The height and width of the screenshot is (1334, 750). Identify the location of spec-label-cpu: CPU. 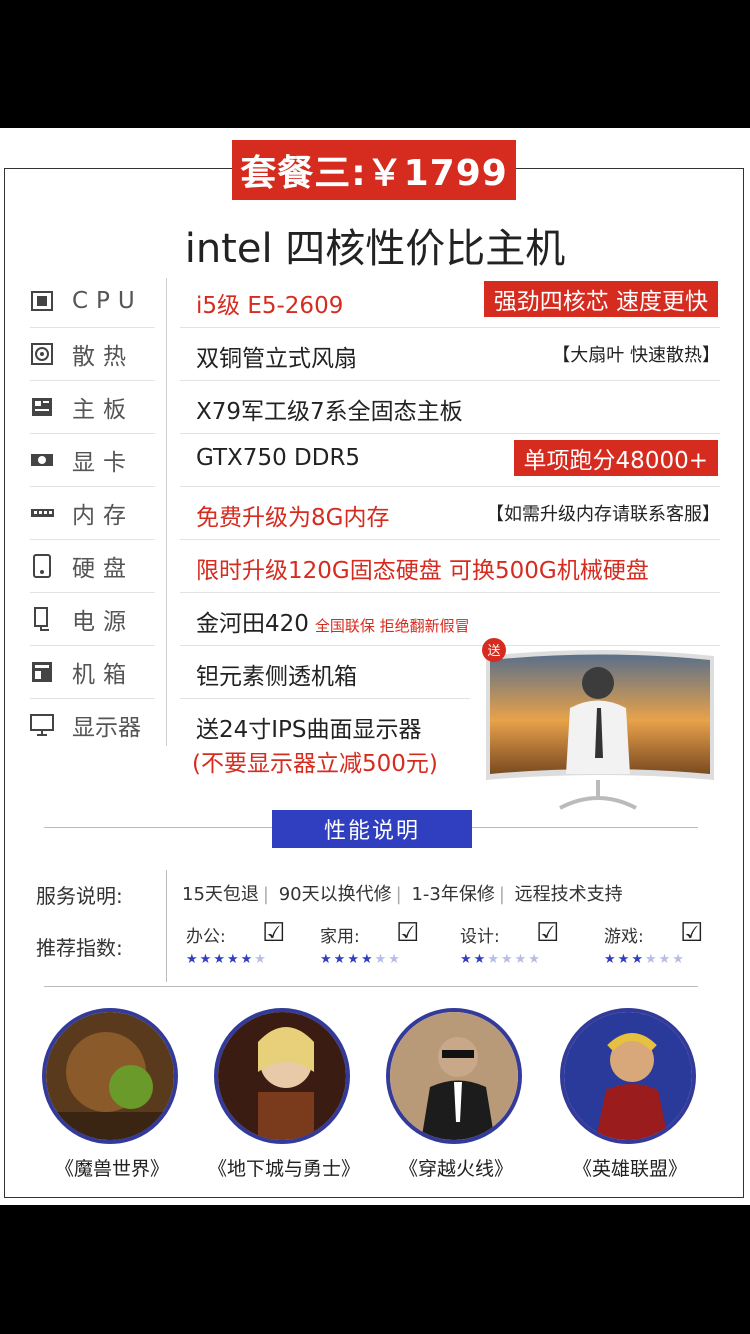
(92, 301).